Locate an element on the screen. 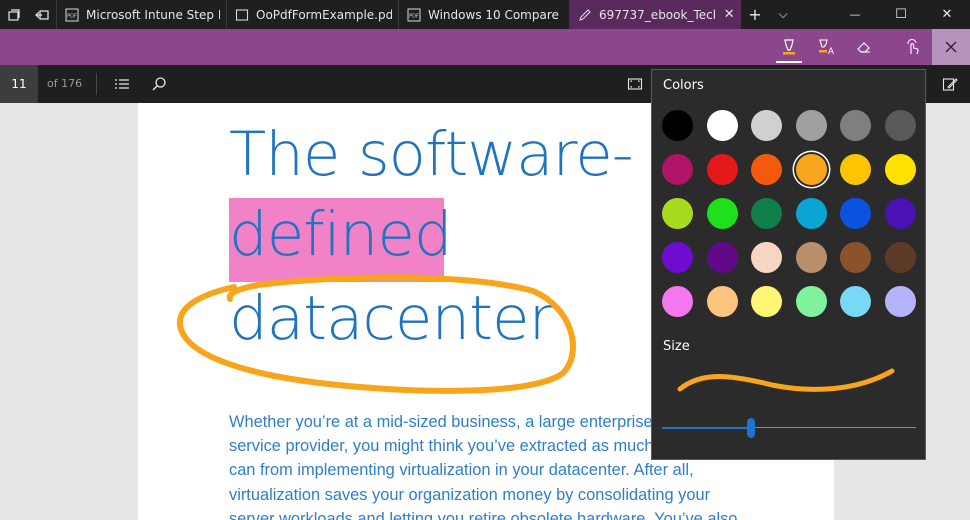 This screenshot has height=520, width=970. ballpoint-pen-tool is located at coordinates (789, 47).